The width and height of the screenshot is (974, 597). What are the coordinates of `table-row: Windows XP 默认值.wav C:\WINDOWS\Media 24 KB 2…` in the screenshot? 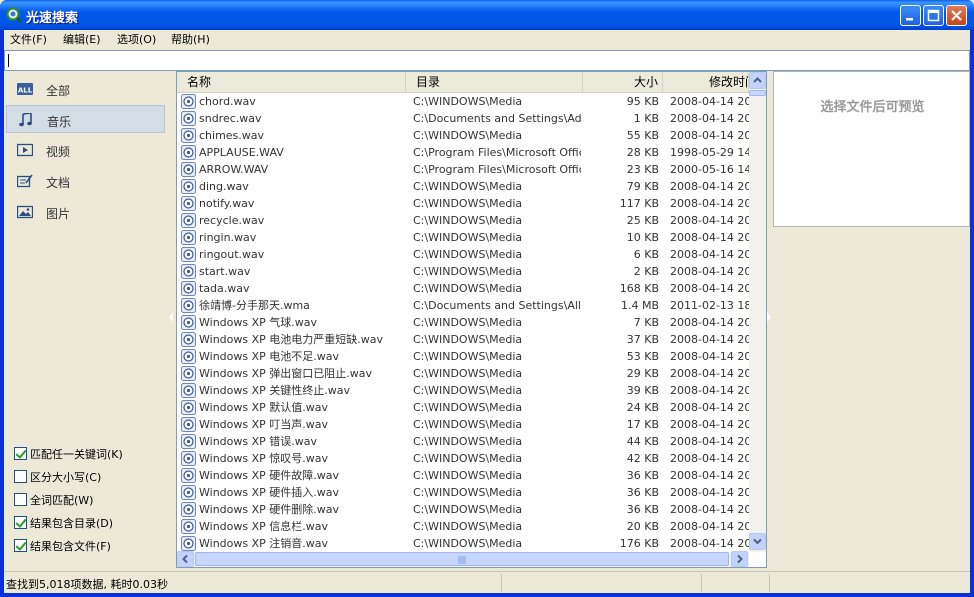 It's located at (463, 407).